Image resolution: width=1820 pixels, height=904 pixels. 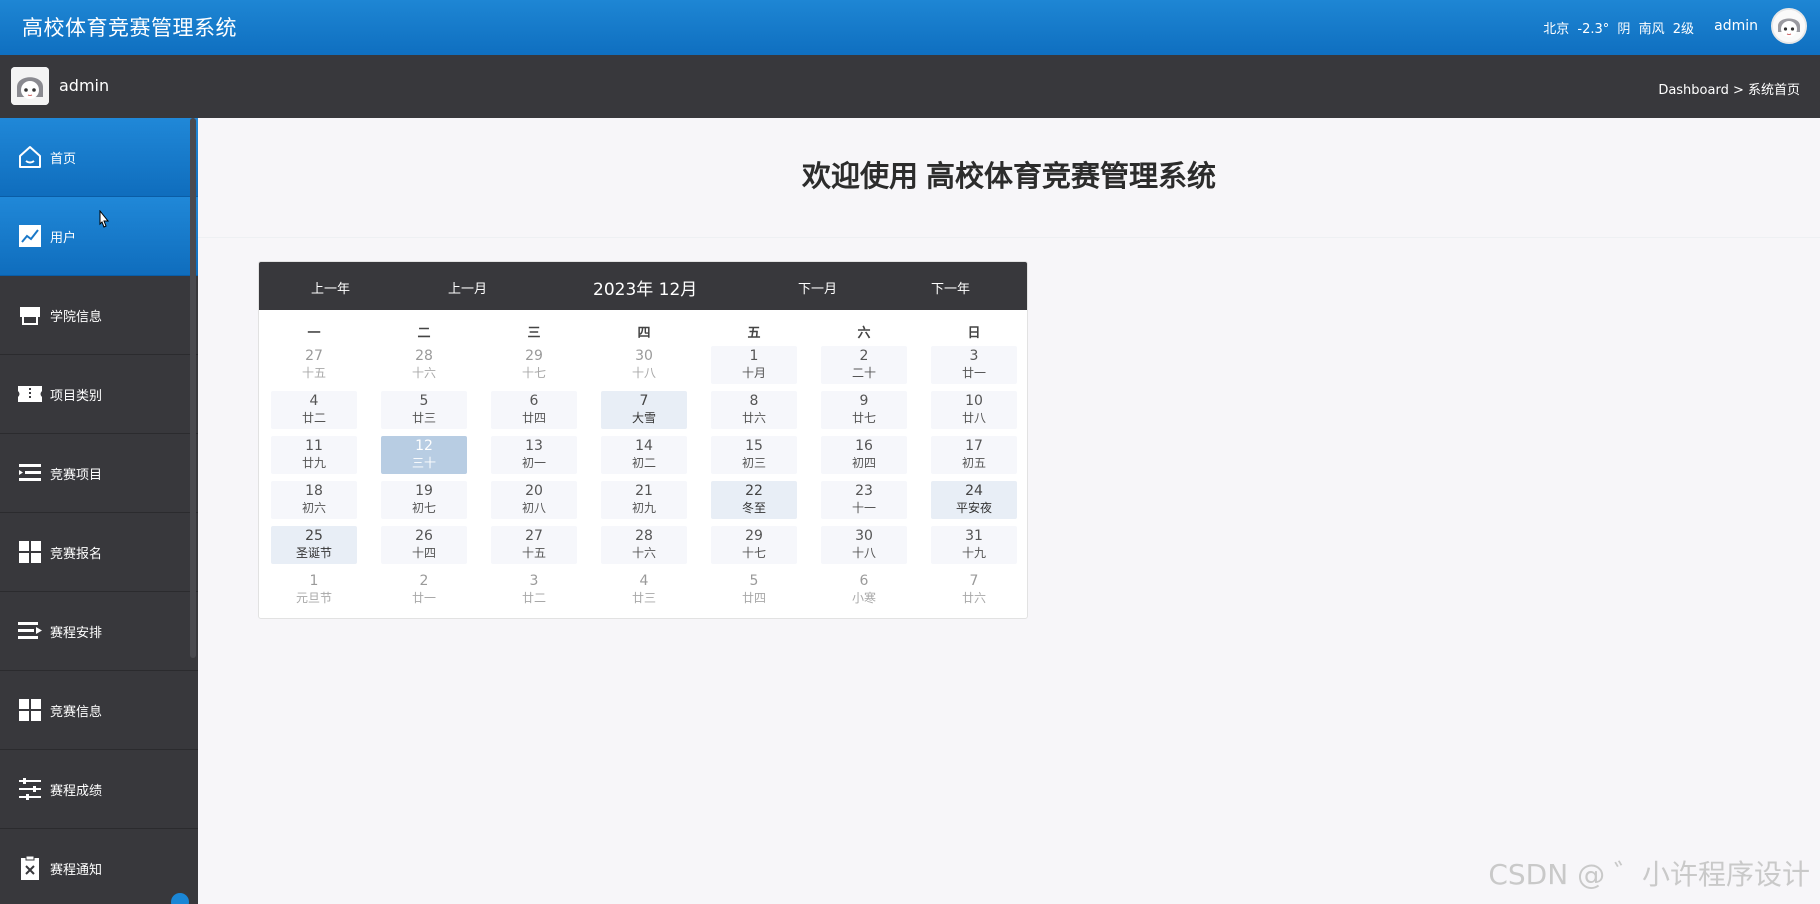 What do you see at coordinates (99, 552) in the screenshot?
I see `sidebar-item-registration: 竞赛报名` at bounding box center [99, 552].